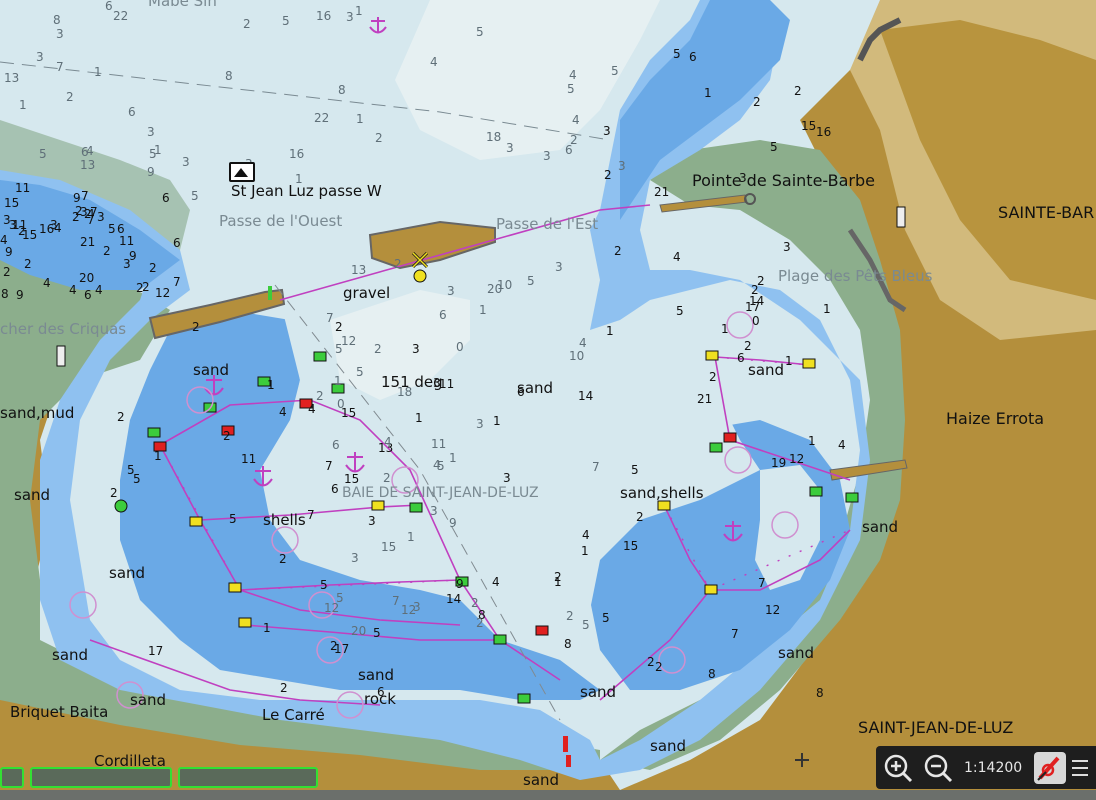 This screenshot has height=800, width=1096. Describe the element at coordinates (993, 767) in the screenshot. I see `scale-readout: 1:14200` at that location.